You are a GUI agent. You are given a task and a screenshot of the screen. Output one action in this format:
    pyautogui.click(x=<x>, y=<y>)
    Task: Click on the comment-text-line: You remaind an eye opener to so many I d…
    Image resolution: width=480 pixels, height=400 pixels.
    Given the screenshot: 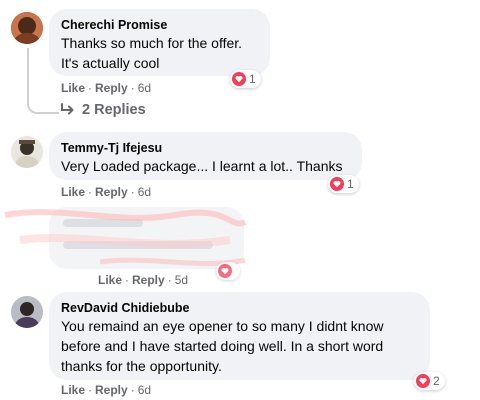 What is the action you would take?
    pyautogui.click(x=222, y=326)
    